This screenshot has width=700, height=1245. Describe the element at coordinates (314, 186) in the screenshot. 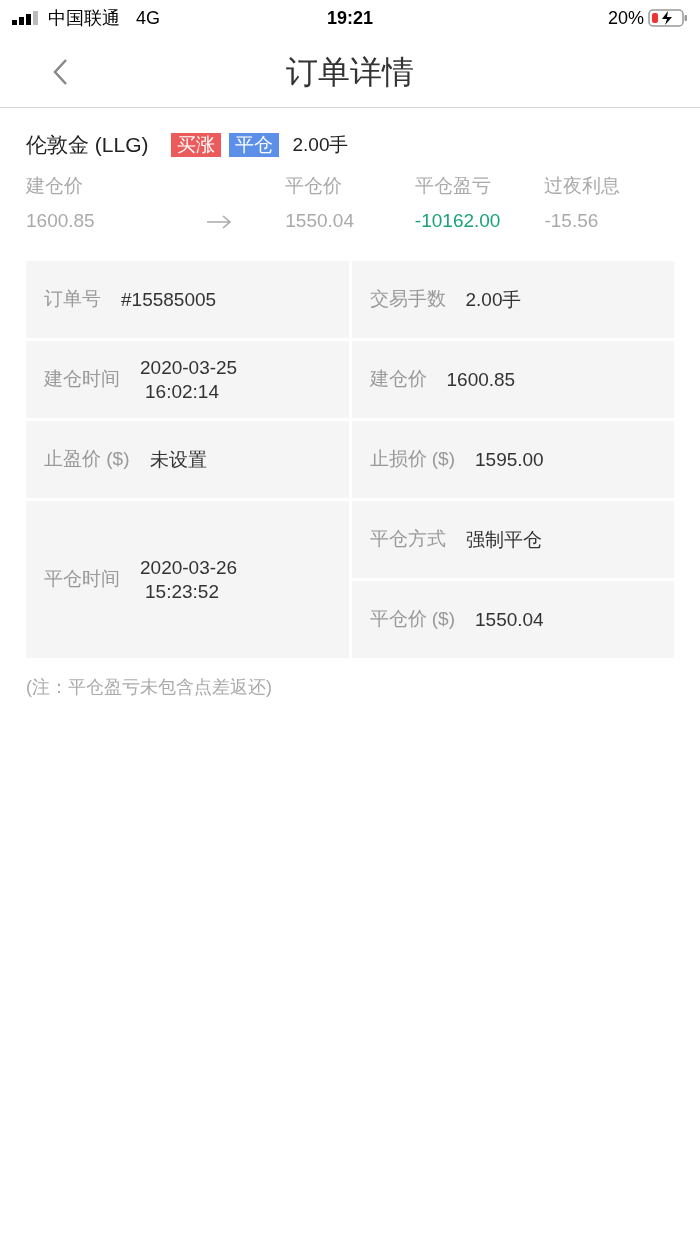

I see `stat-label: 平仓价` at that location.